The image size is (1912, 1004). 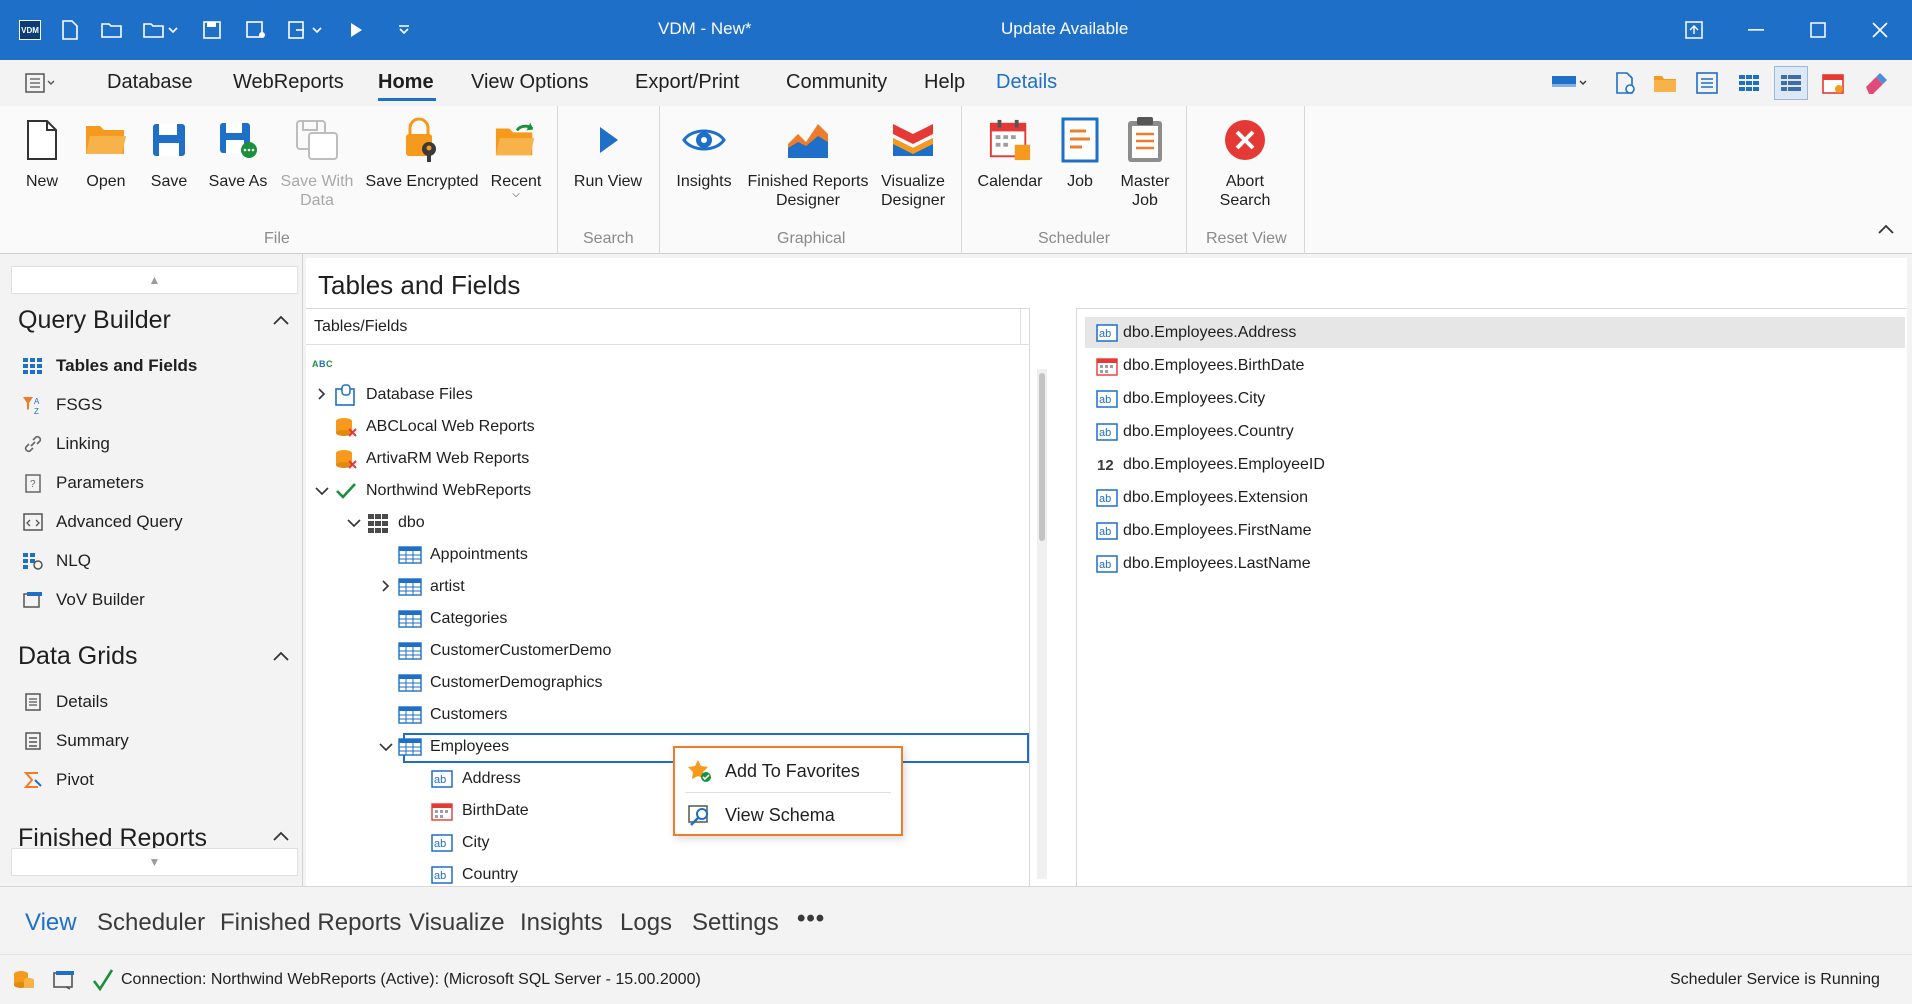 I want to click on insights-button: Insights, so click(x=704, y=165).